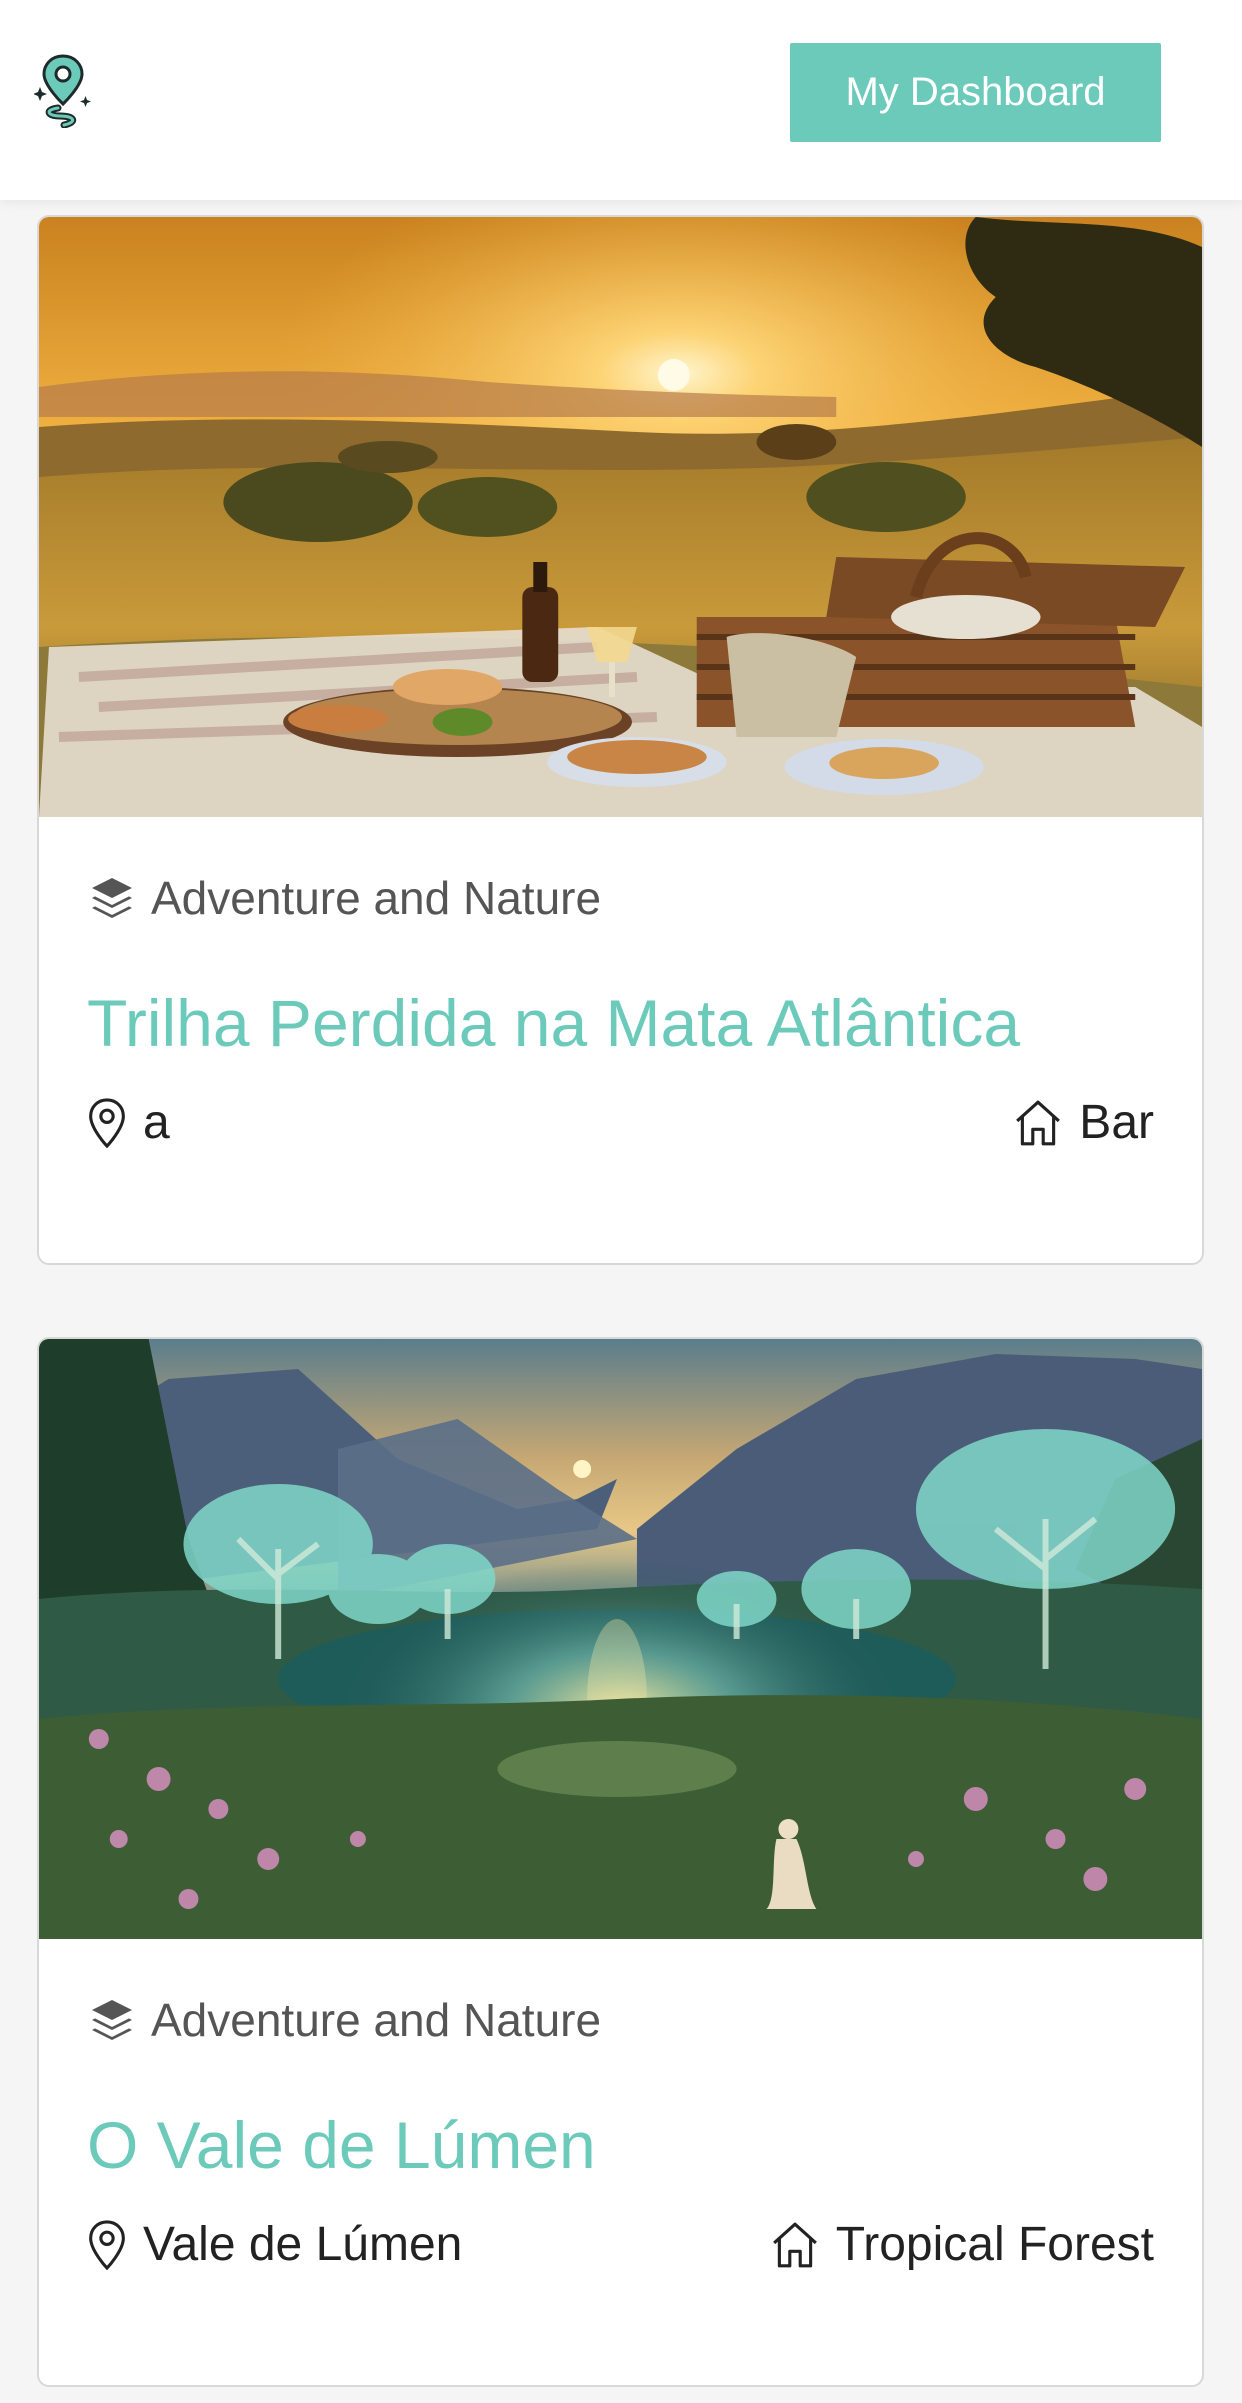 This screenshot has height=2403, width=1242. What do you see at coordinates (1116, 1122) in the screenshot?
I see `event-venue-label: Bar` at bounding box center [1116, 1122].